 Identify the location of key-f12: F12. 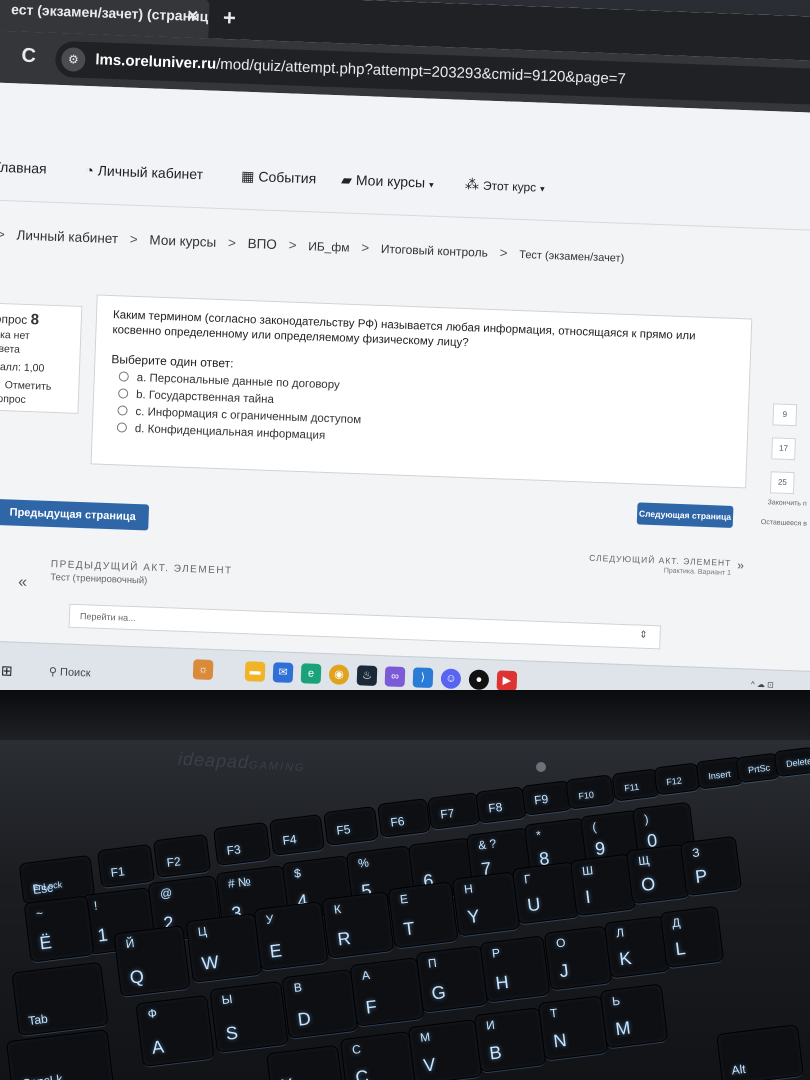
(677, 779).